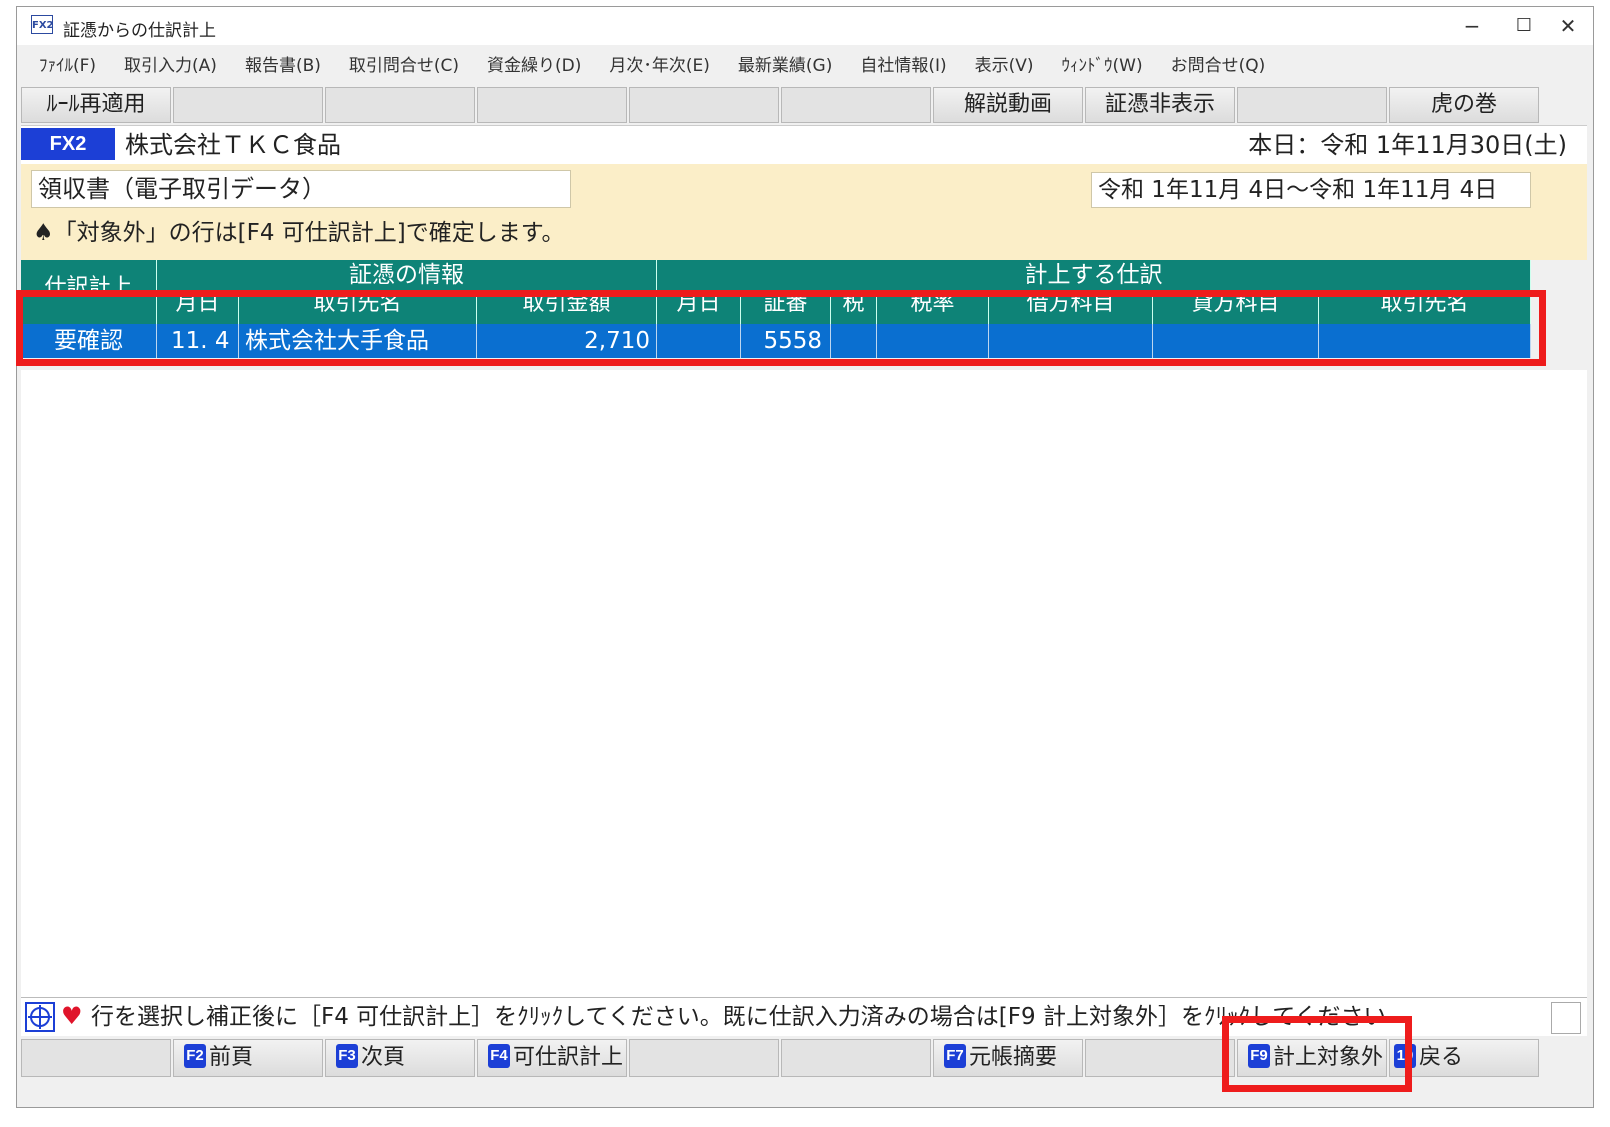 This screenshot has width=1610, height=1127. I want to click on rule-reapply-button: ﾙｰﾙ再適用, so click(96, 105).